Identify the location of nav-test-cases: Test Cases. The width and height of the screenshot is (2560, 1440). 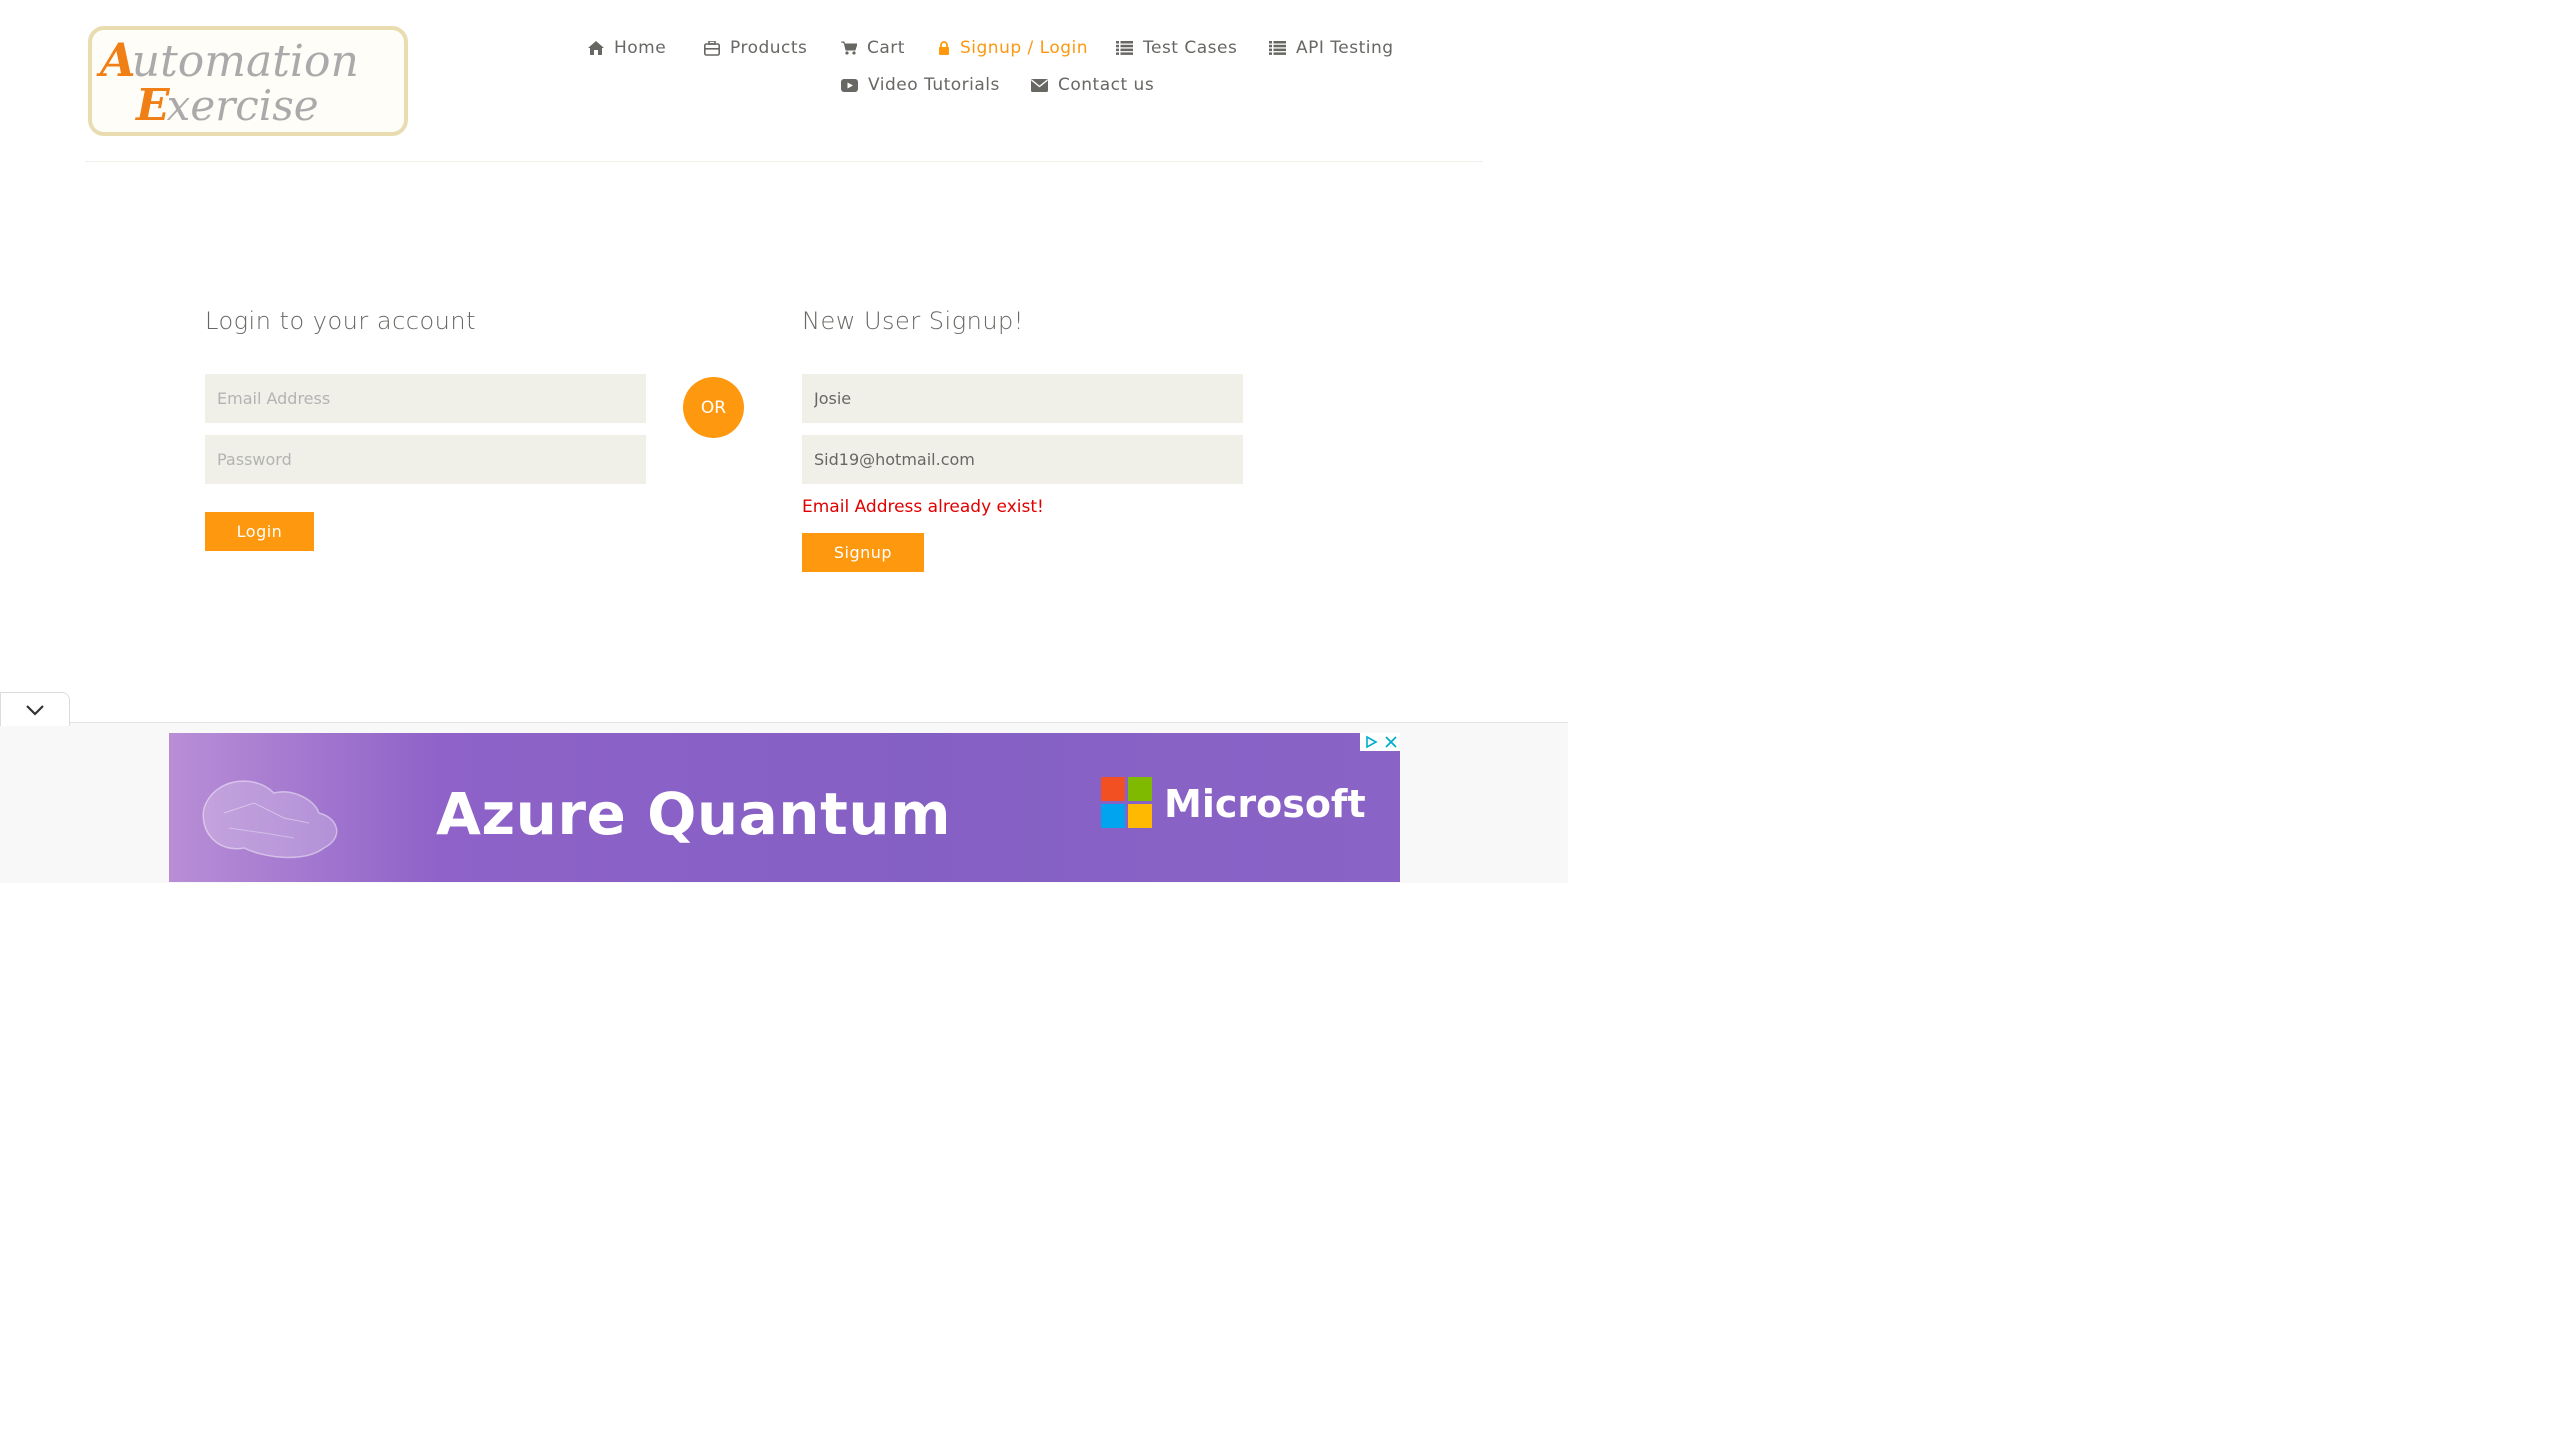
(1176, 48).